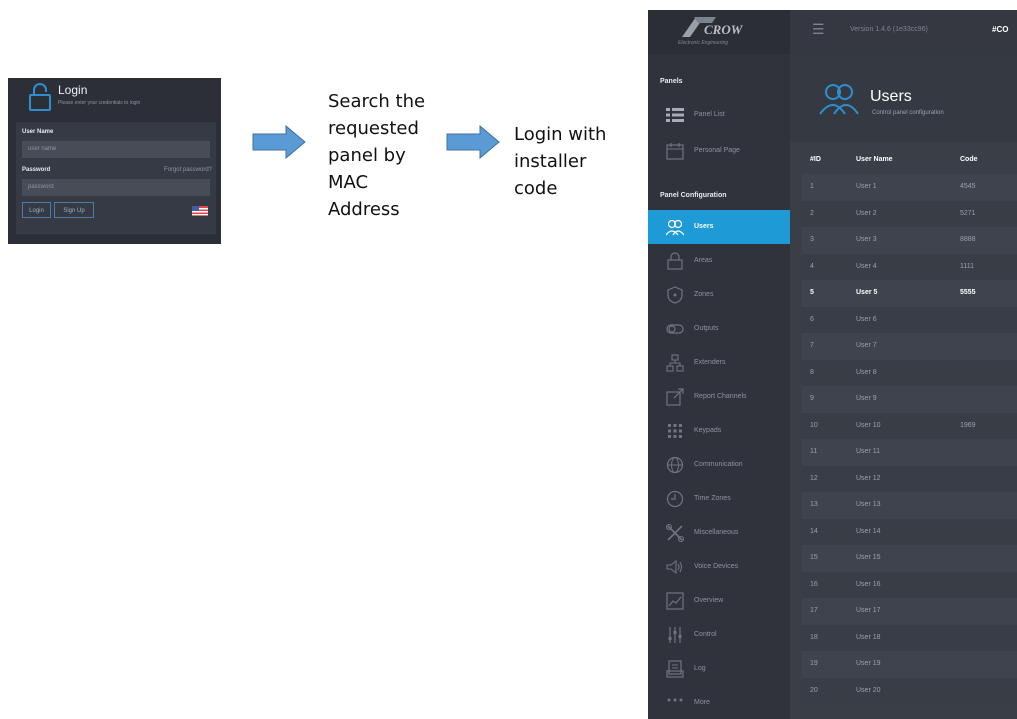 The height and width of the screenshot is (719, 1017). Describe the element at coordinates (74, 210) in the screenshot. I see `signup-button: Sign Up` at that location.